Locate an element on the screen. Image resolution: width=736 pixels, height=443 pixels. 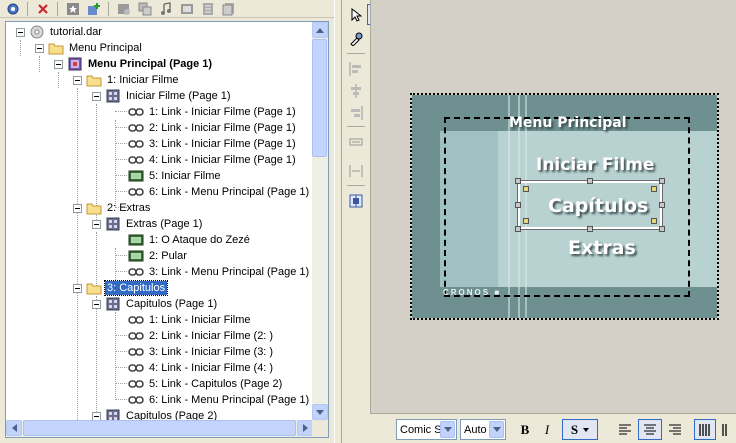
tree-item-capitulos-page-2: Capitulos (Page 2) is located at coordinates (155, 414).